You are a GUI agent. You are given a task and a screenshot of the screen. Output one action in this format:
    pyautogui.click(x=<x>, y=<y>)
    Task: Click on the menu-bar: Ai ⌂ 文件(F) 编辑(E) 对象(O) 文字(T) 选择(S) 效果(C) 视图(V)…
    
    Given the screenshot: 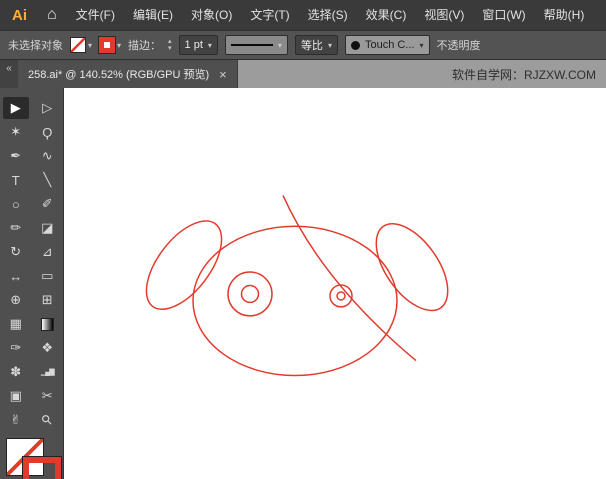 What is the action you would take?
    pyautogui.click(x=303, y=15)
    